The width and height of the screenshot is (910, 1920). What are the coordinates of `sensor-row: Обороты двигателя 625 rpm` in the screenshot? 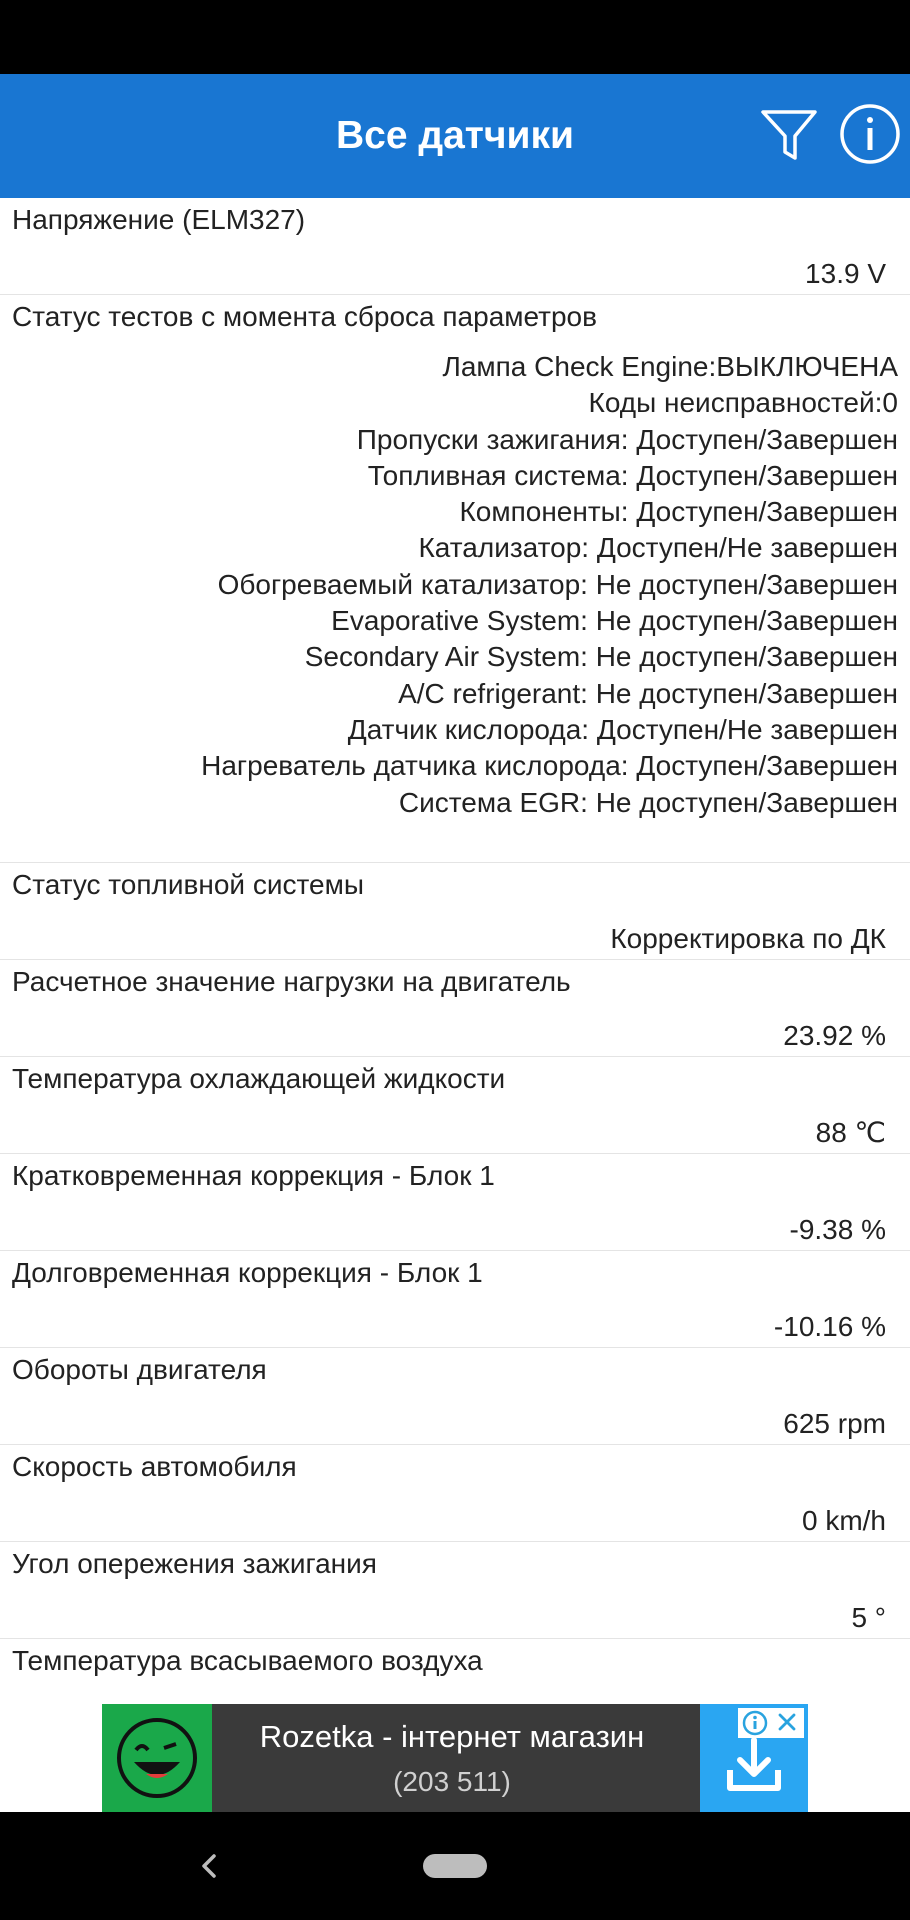 It's located at (455, 1396).